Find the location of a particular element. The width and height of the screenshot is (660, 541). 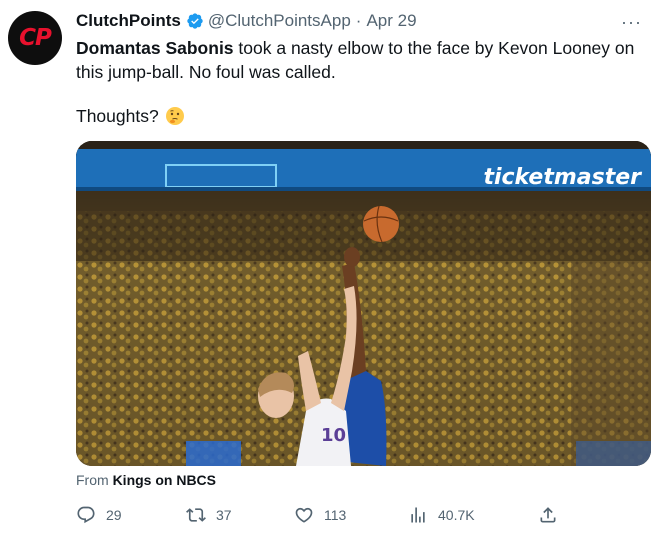

thinking-face-icon is located at coordinates (174, 116).